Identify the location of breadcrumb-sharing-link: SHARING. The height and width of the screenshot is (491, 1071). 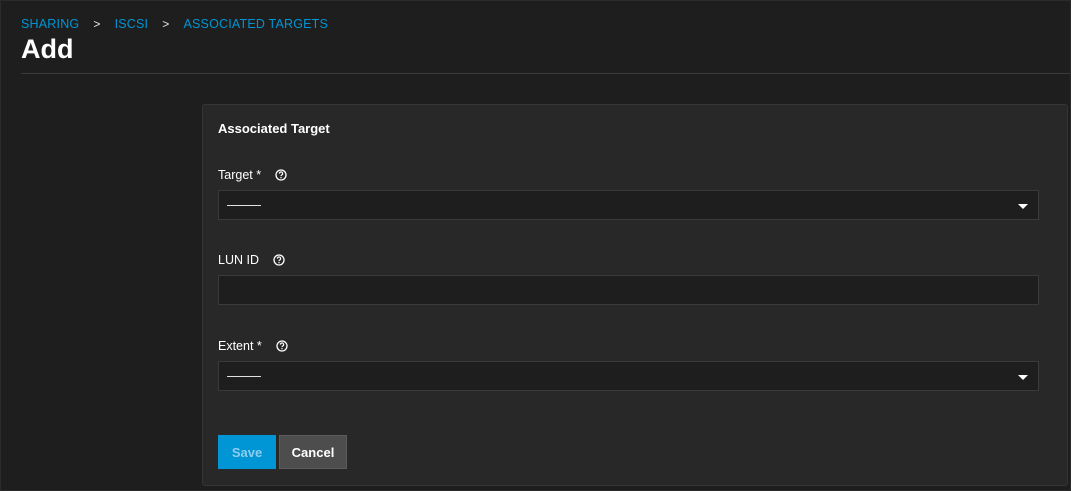
(50, 24).